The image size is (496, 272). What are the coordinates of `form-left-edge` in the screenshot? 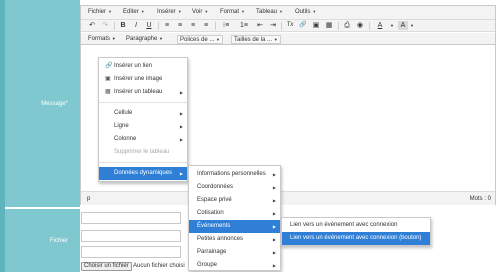 It's located at (2, 136).